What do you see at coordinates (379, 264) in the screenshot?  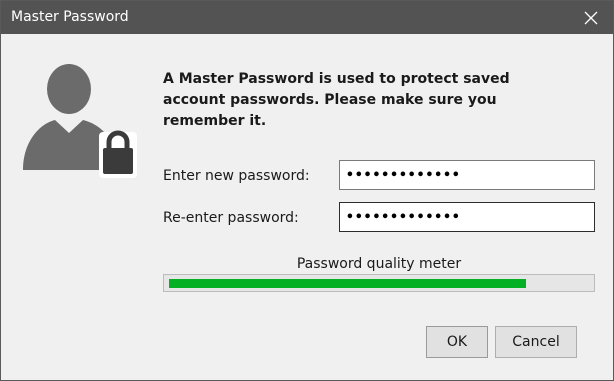 I see `quality-meter-label: Password quality meter` at bounding box center [379, 264].